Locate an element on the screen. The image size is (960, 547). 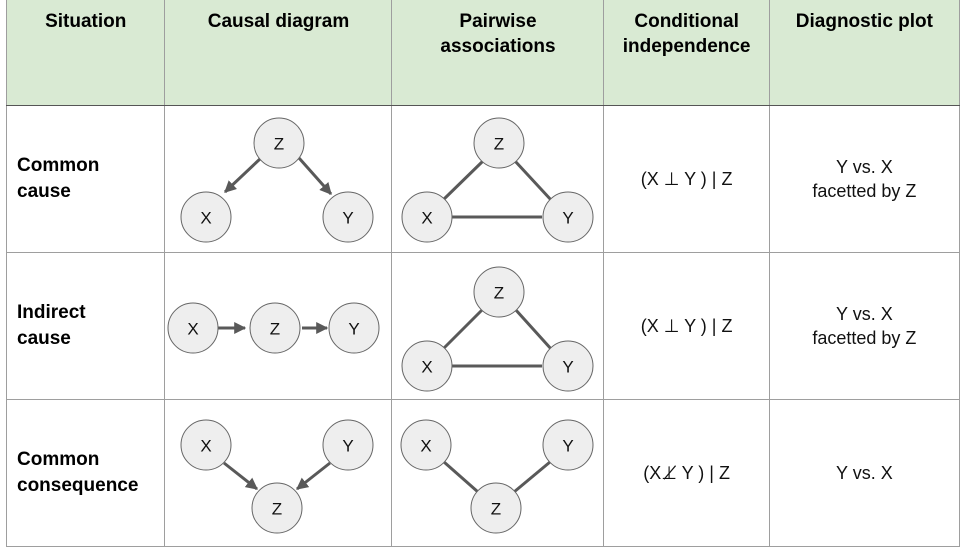
situation-cell: Common cause is located at coordinates (85, 179).